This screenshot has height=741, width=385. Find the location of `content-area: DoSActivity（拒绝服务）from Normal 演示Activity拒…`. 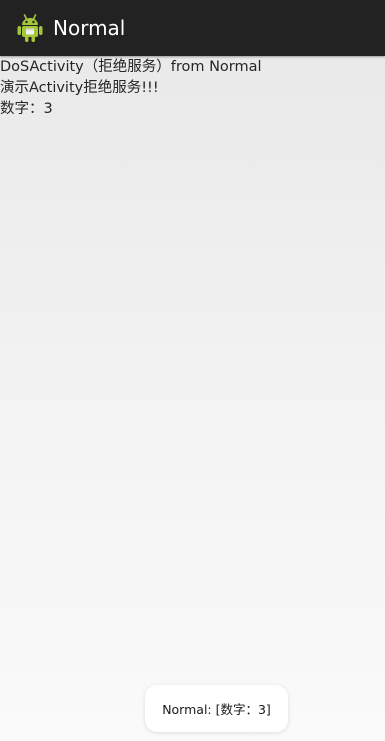

content-area: DoSActivity（拒绝服务）from Normal 演示Activity拒… is located at coordinates (192, 88).